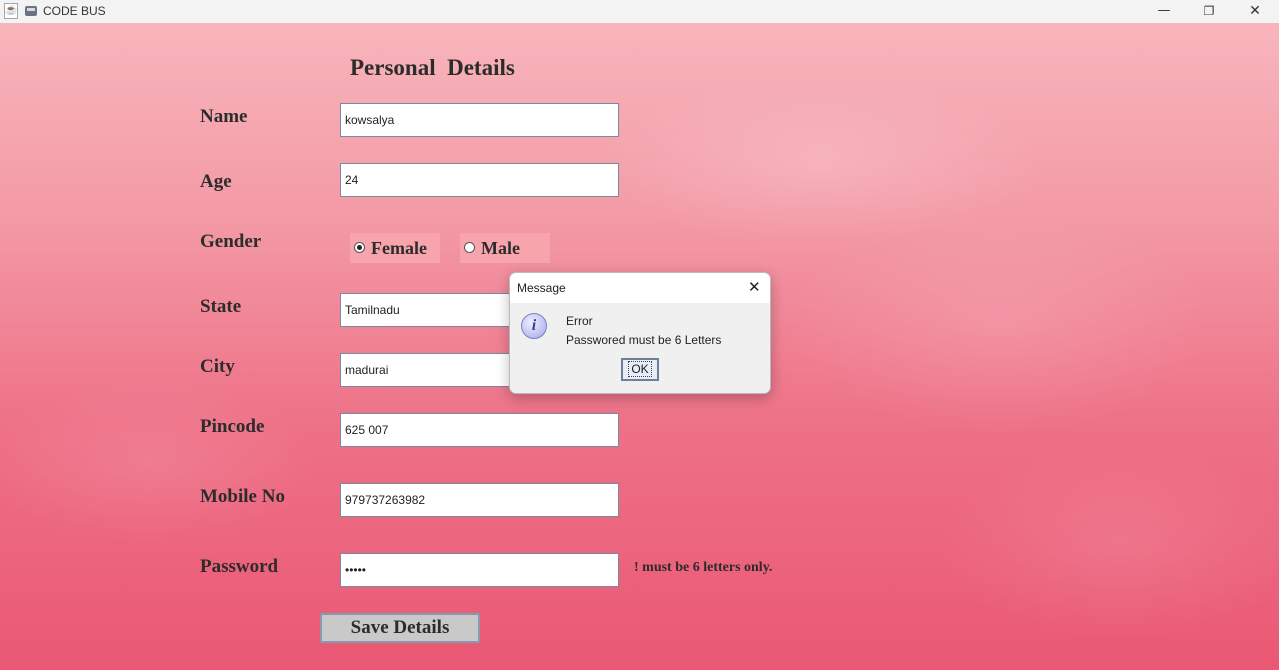  What do you see at coordinates (479, 500) in the screenshot?
I see `mobile-field` at bounding box center [479, 500].